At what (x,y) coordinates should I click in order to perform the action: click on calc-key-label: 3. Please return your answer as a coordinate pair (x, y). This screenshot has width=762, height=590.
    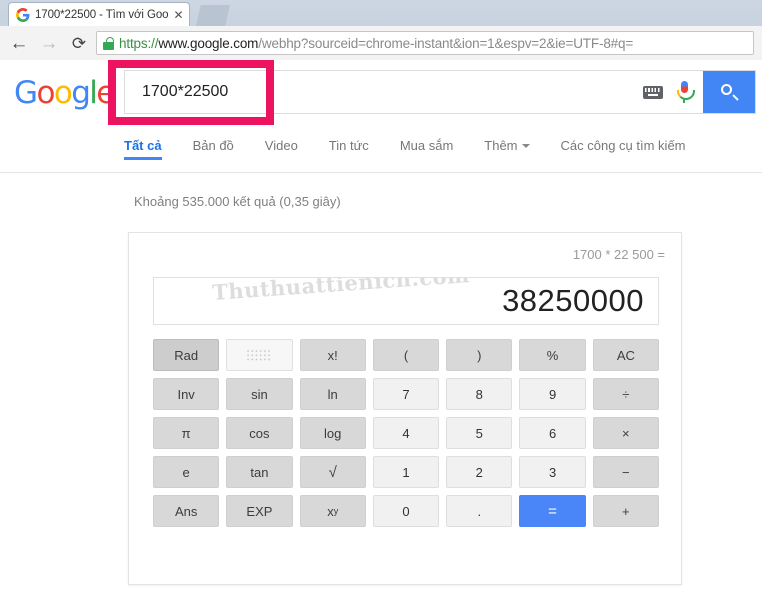
    Looking at the image, I should click on (552, 472).